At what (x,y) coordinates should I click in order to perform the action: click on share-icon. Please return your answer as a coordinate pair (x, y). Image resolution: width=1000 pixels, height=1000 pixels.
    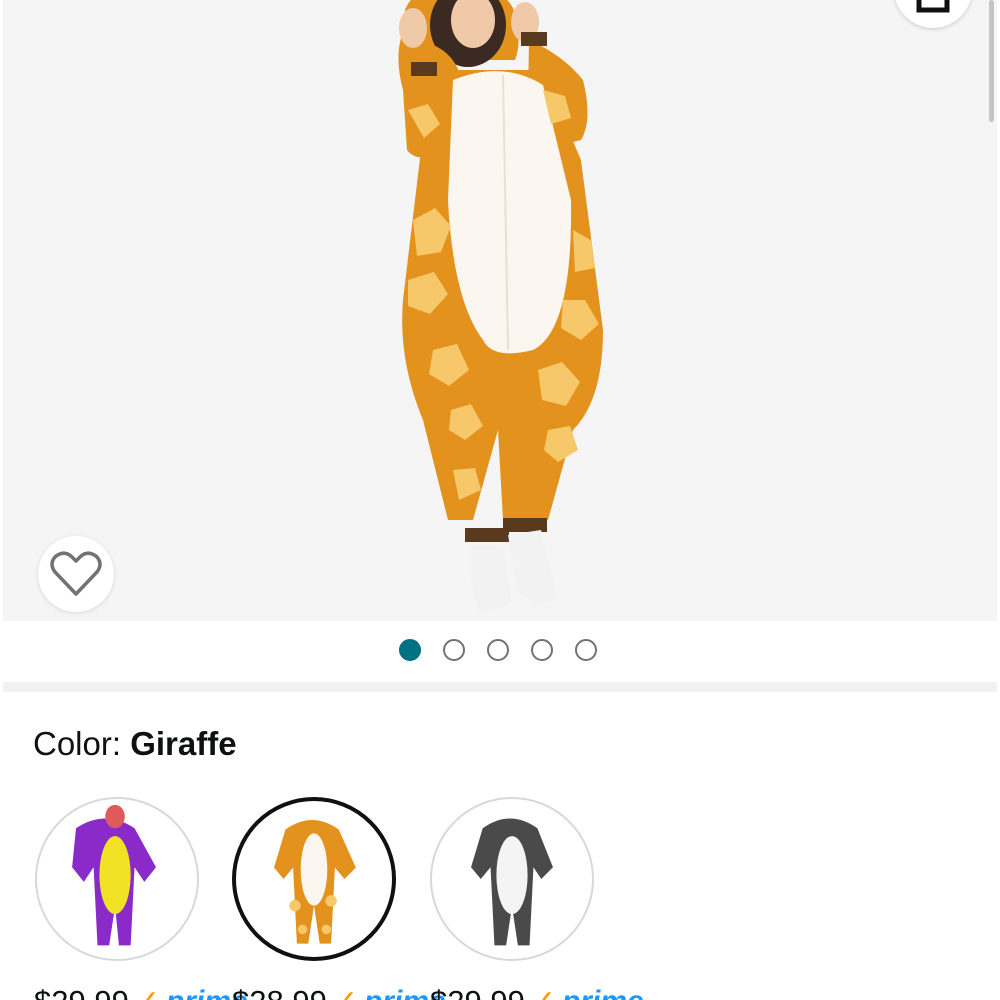
    Looking at the image, I should click on (933, 6).